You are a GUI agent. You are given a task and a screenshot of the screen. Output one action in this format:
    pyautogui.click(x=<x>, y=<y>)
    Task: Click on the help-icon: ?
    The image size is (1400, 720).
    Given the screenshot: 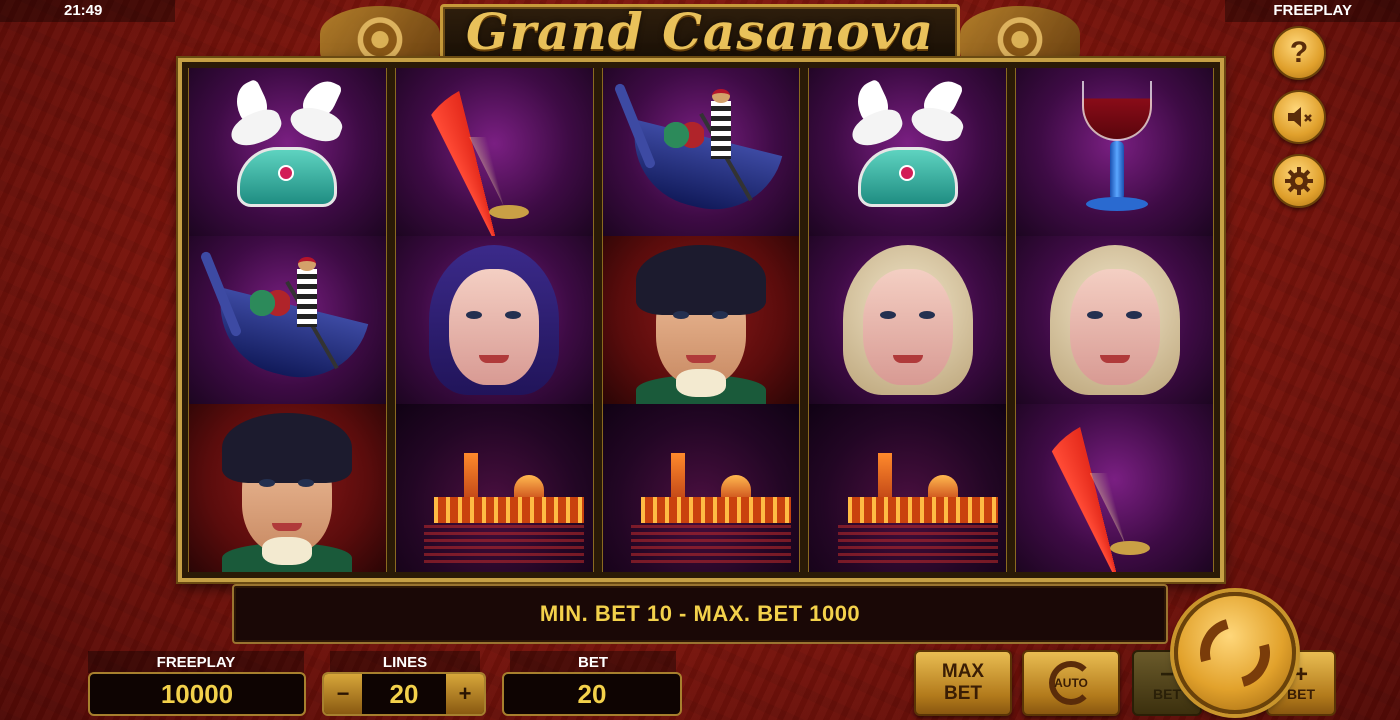 What is the action you would take?
    pyautogui.click(x=1299, y=52)
    